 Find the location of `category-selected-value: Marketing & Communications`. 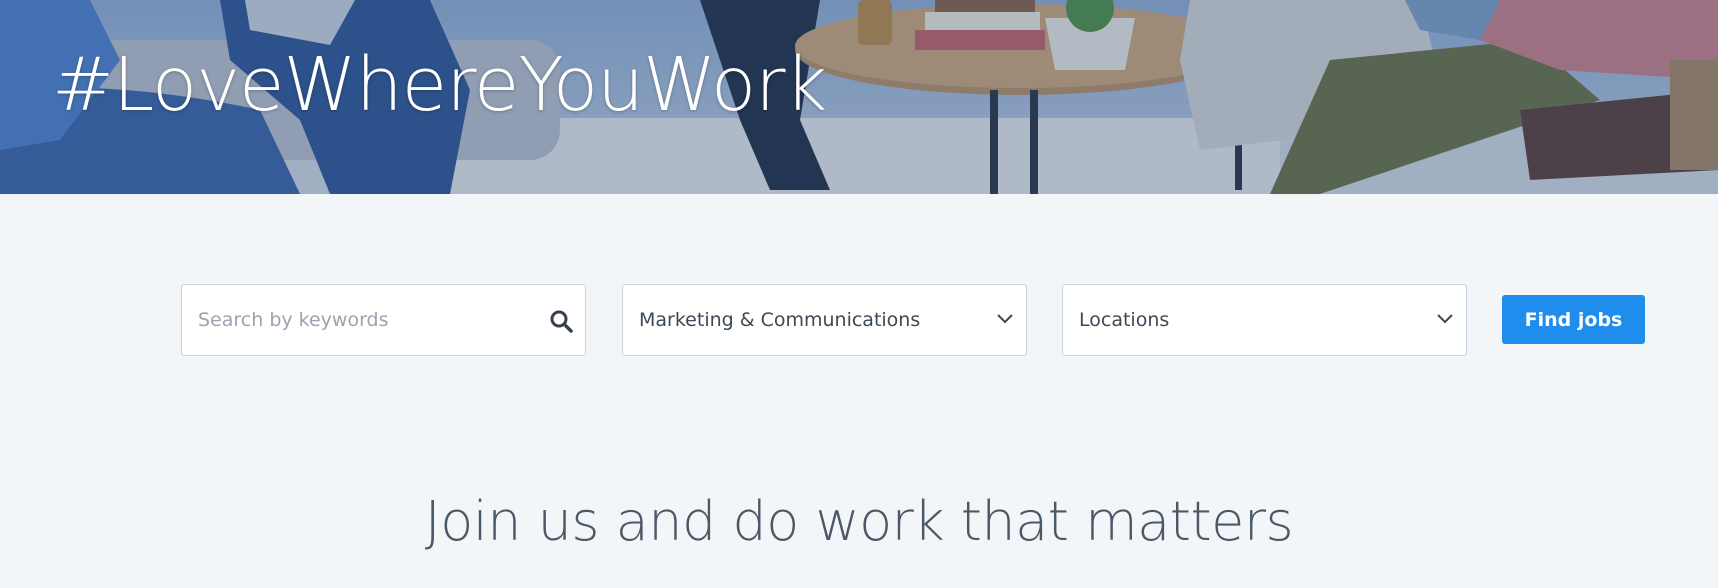

category-selected-value: Marketing & Communications is located at coordinates (780, 320).